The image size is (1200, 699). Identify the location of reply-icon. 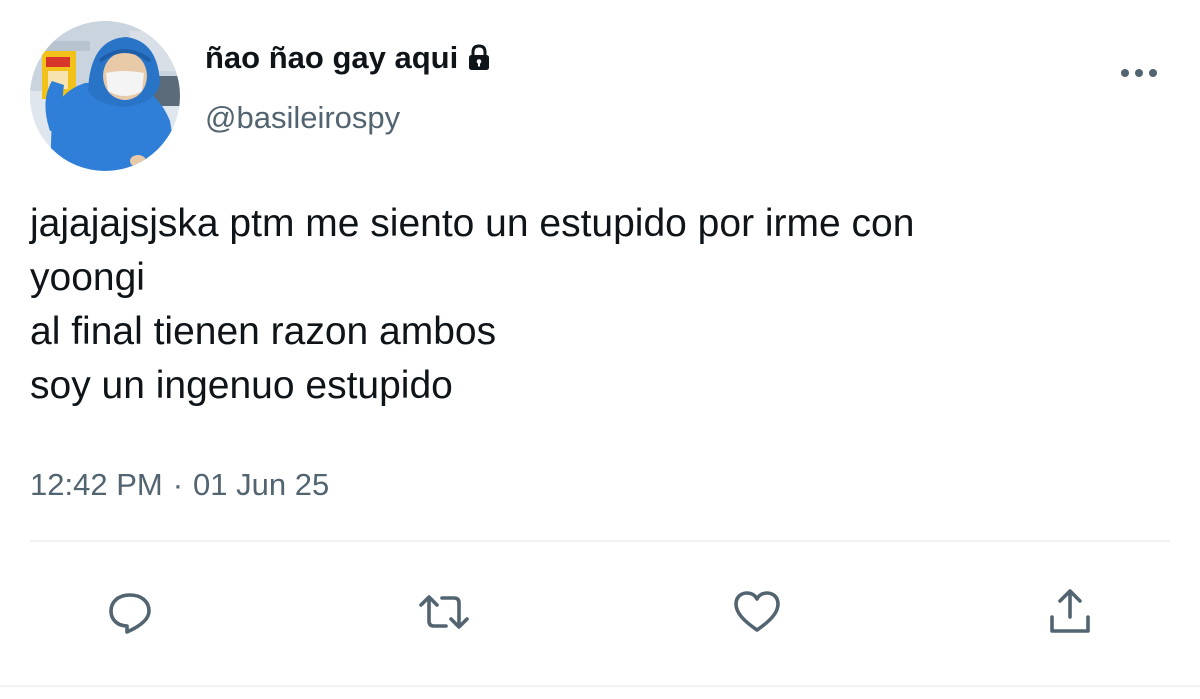
(130, 613).